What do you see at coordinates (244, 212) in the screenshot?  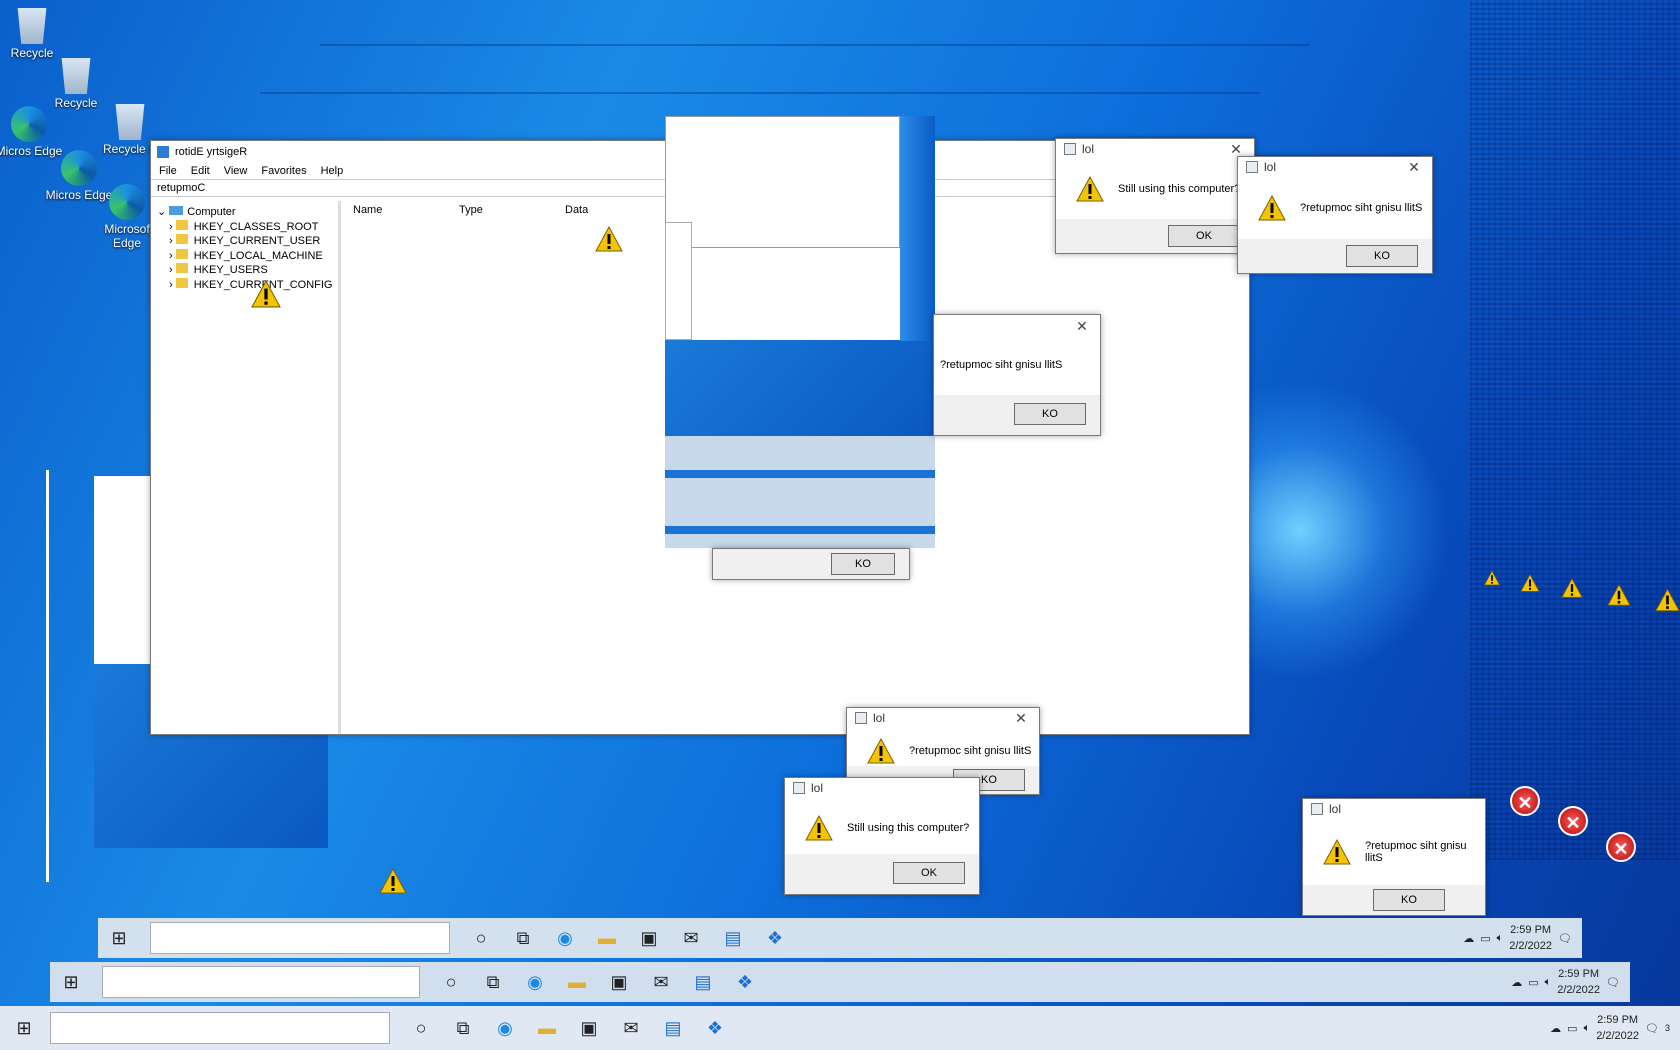 I see `tree-item-computer: ⌄ Computer` at bounding box center [244, 212].